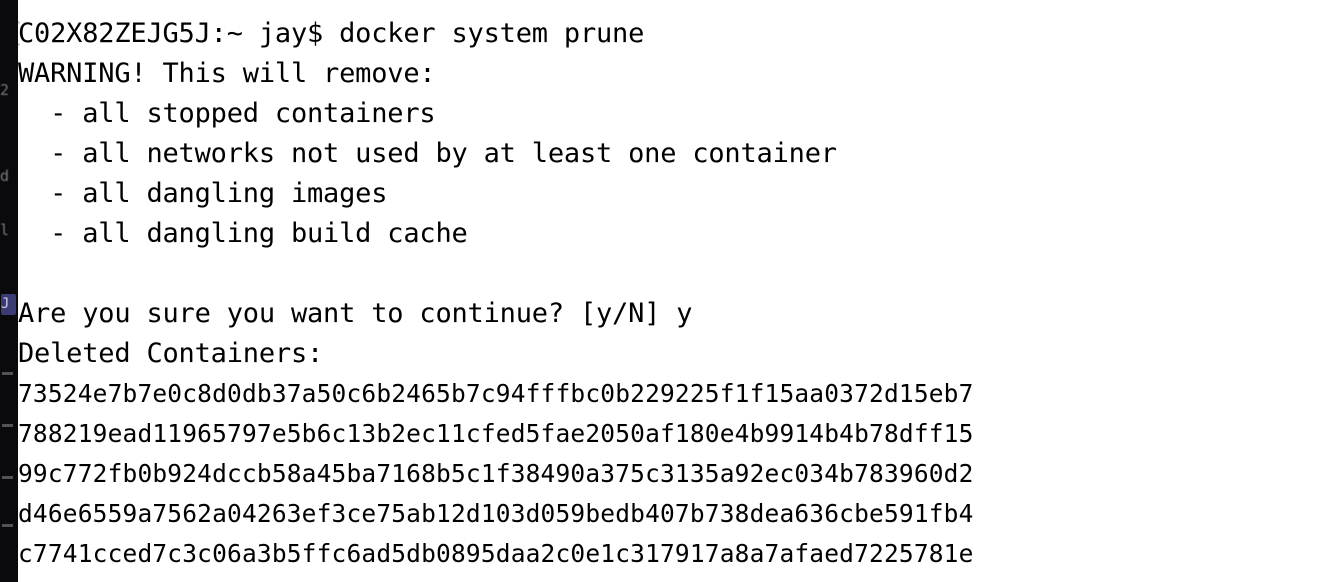 The height and width of the screenshot is (582, 1322). I want to click on background-glyph-fragment: d, so click(5, 176).